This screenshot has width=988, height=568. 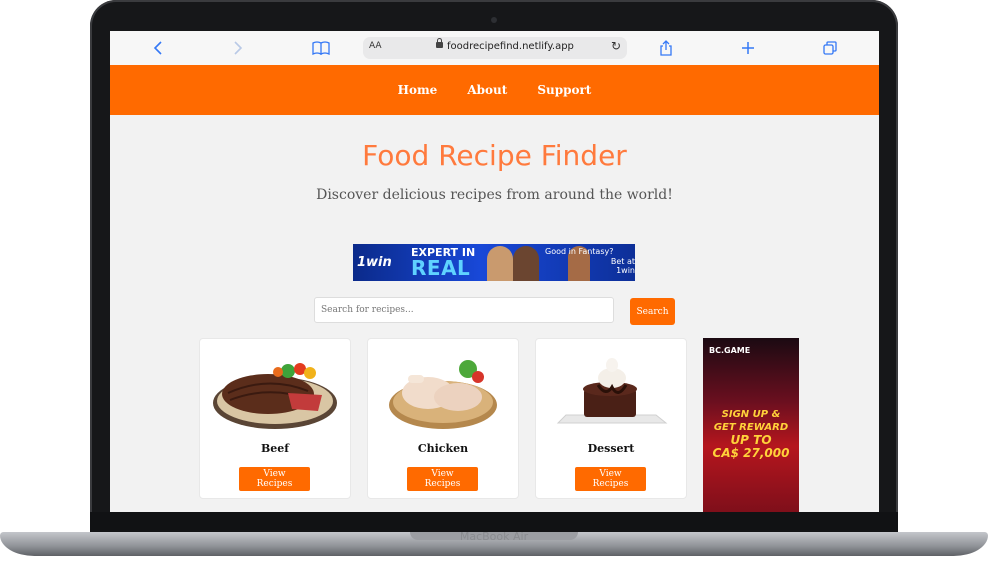 I want to click on category-card-dessert: Dessert View Recipes, so click(x=611, y=418).